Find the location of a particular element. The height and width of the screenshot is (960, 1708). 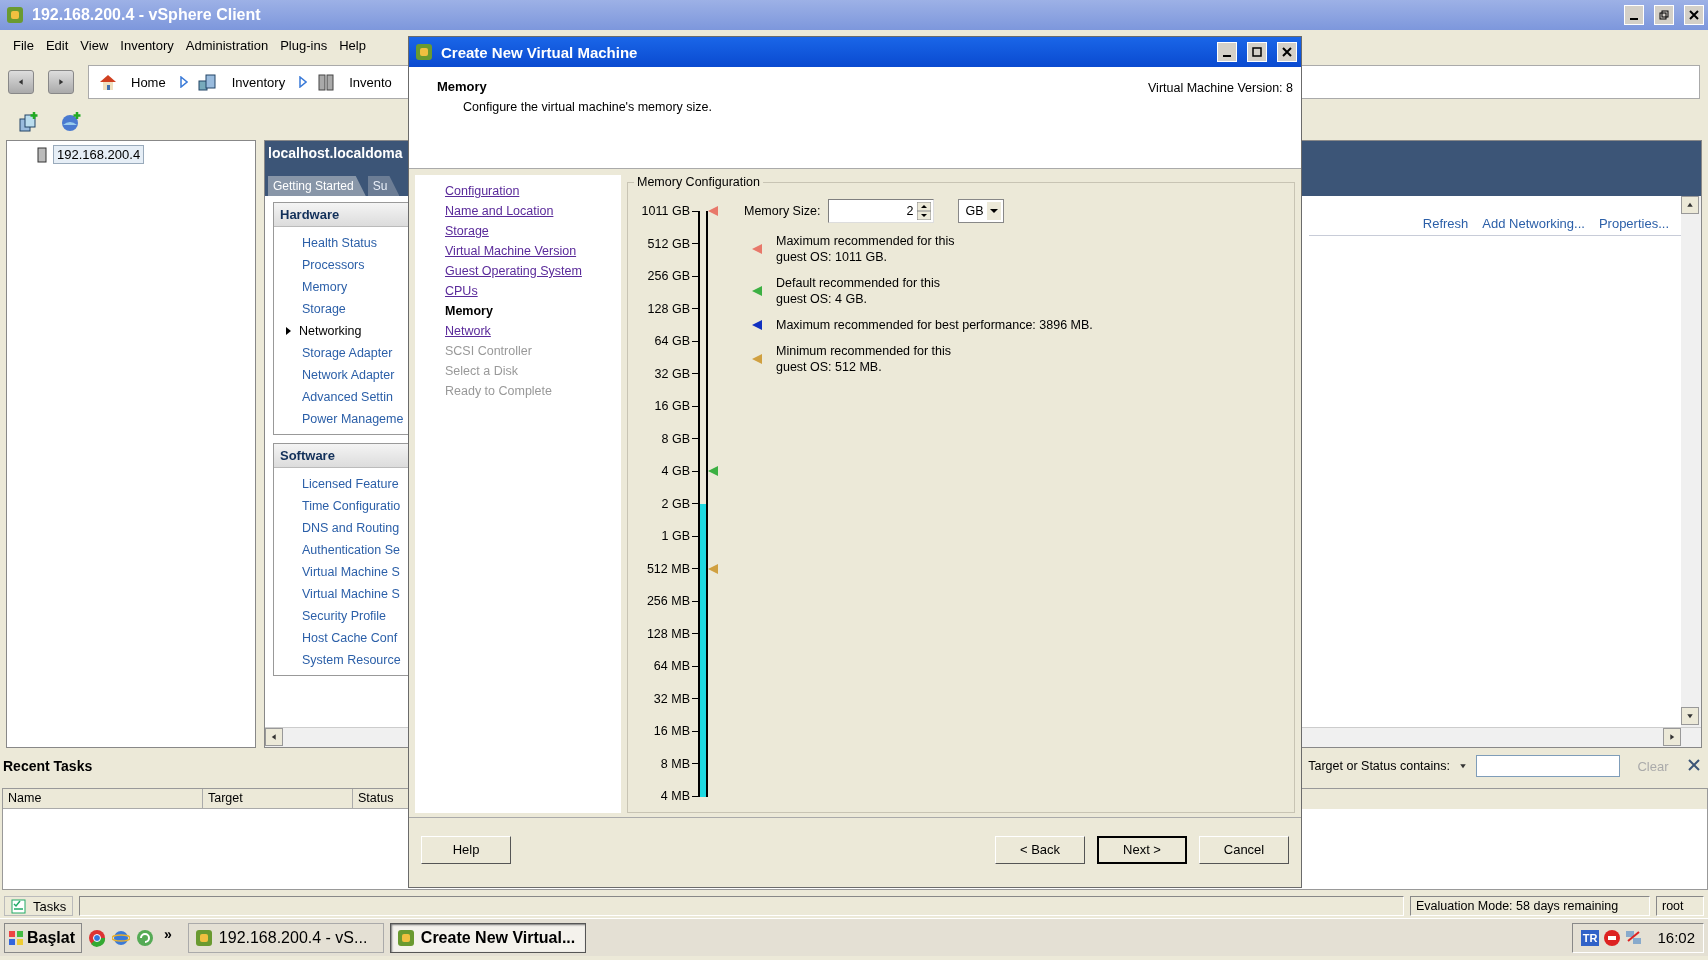

refresh-icon is located at coordinates (145, 937).